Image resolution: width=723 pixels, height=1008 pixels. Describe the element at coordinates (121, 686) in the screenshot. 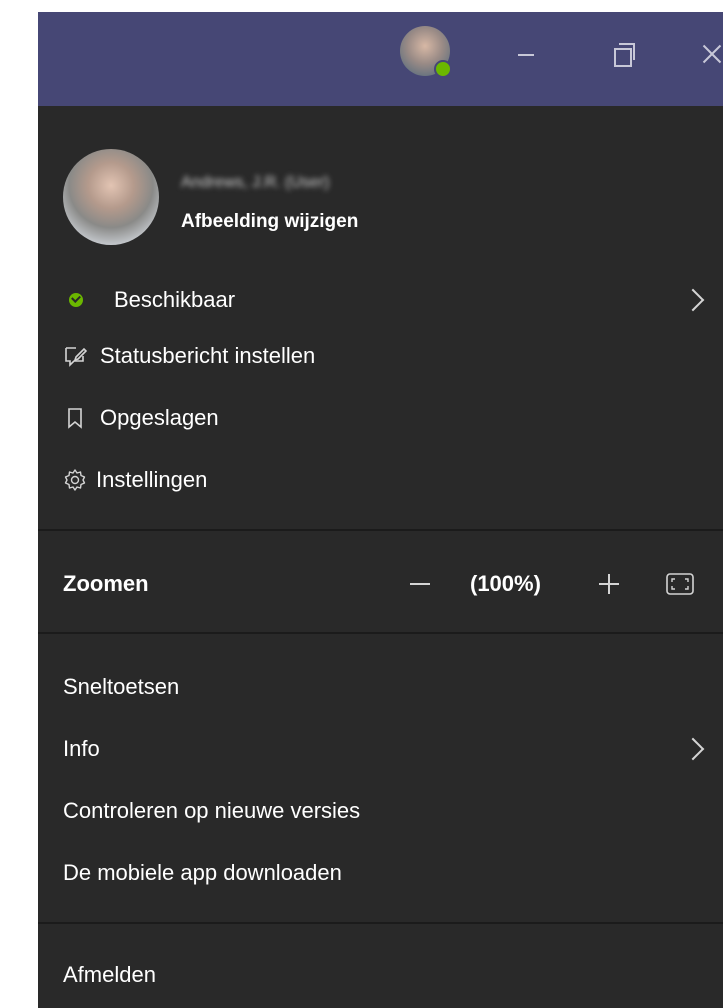

I see `menu-item-shortcuts-label: Sneltoetsen` at that location.